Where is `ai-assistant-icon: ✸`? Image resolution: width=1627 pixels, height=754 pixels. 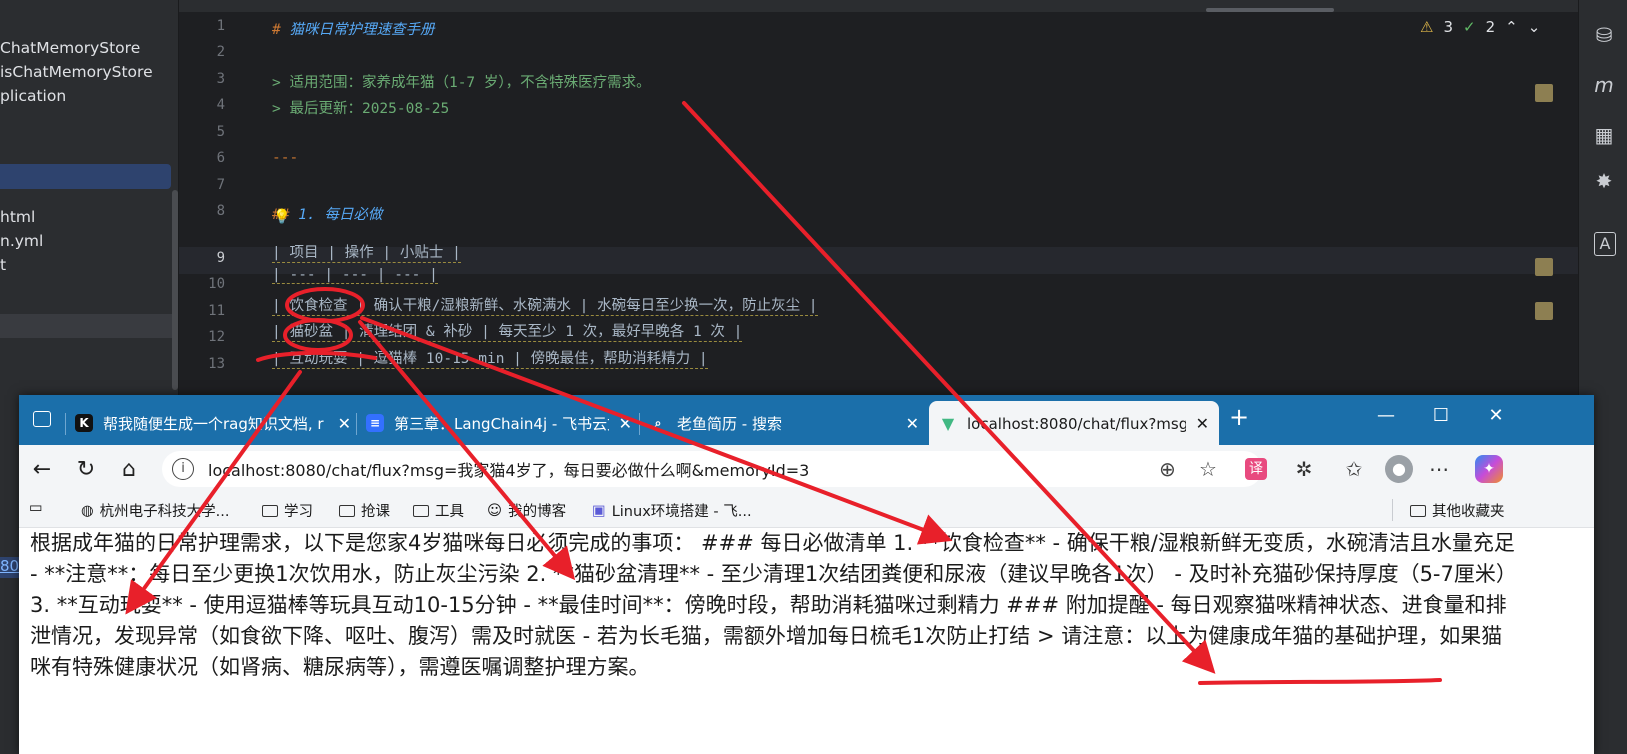
ai-assistant-icon: ✸ is located at coordinates (1604, 181).